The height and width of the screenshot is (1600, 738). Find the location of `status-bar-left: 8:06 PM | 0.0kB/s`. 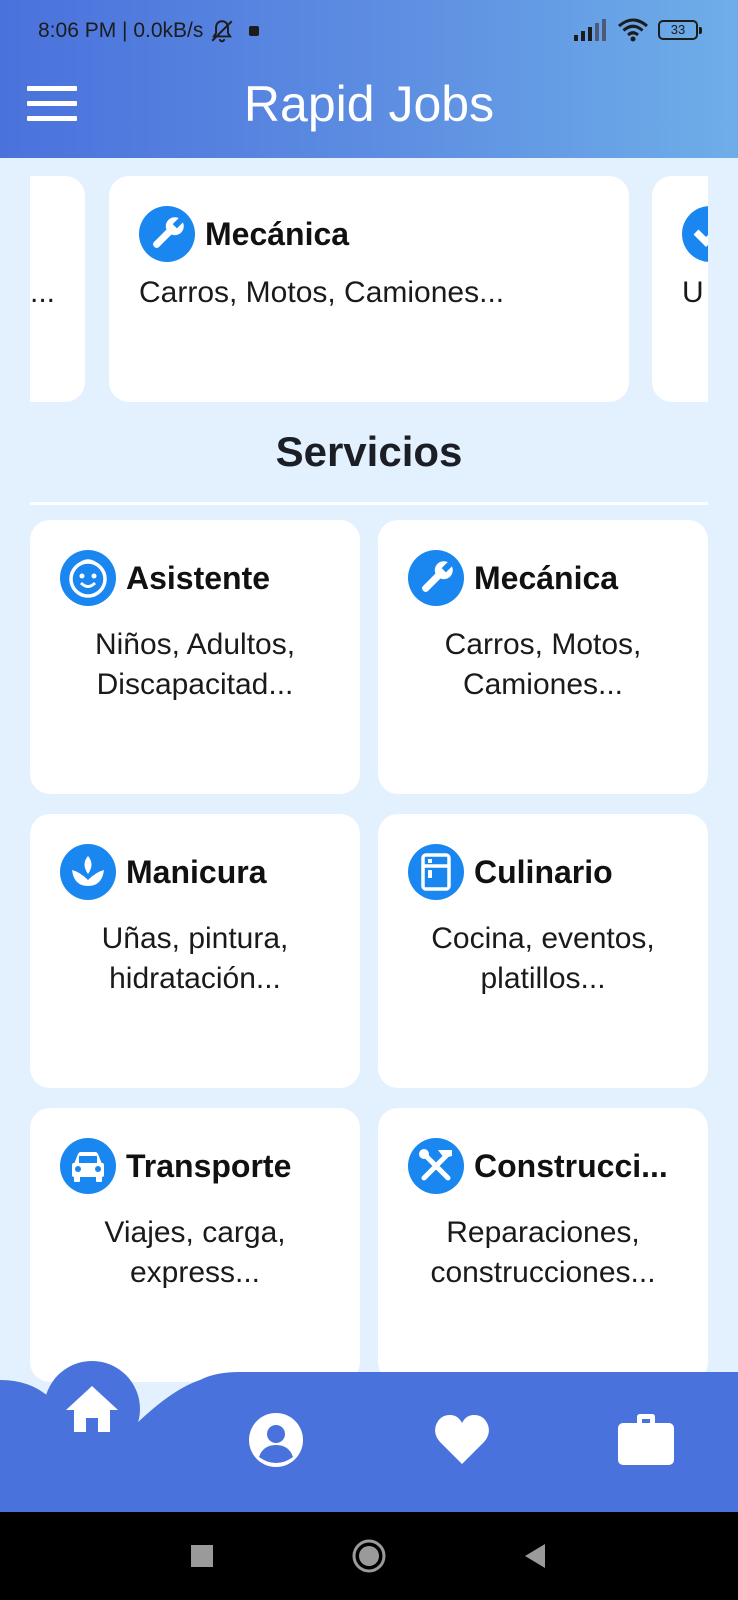

status-bar-left: 8:06 PM | 0.0kB/s is located at coordinates (149, 31).